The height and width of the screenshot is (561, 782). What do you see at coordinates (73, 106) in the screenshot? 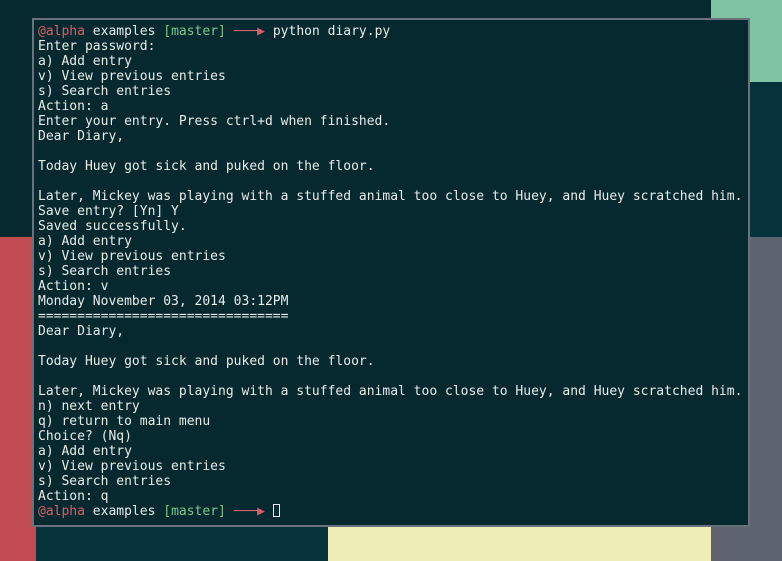
I see `terminal-output-text: Action: a` at bounding box center [73, 106].